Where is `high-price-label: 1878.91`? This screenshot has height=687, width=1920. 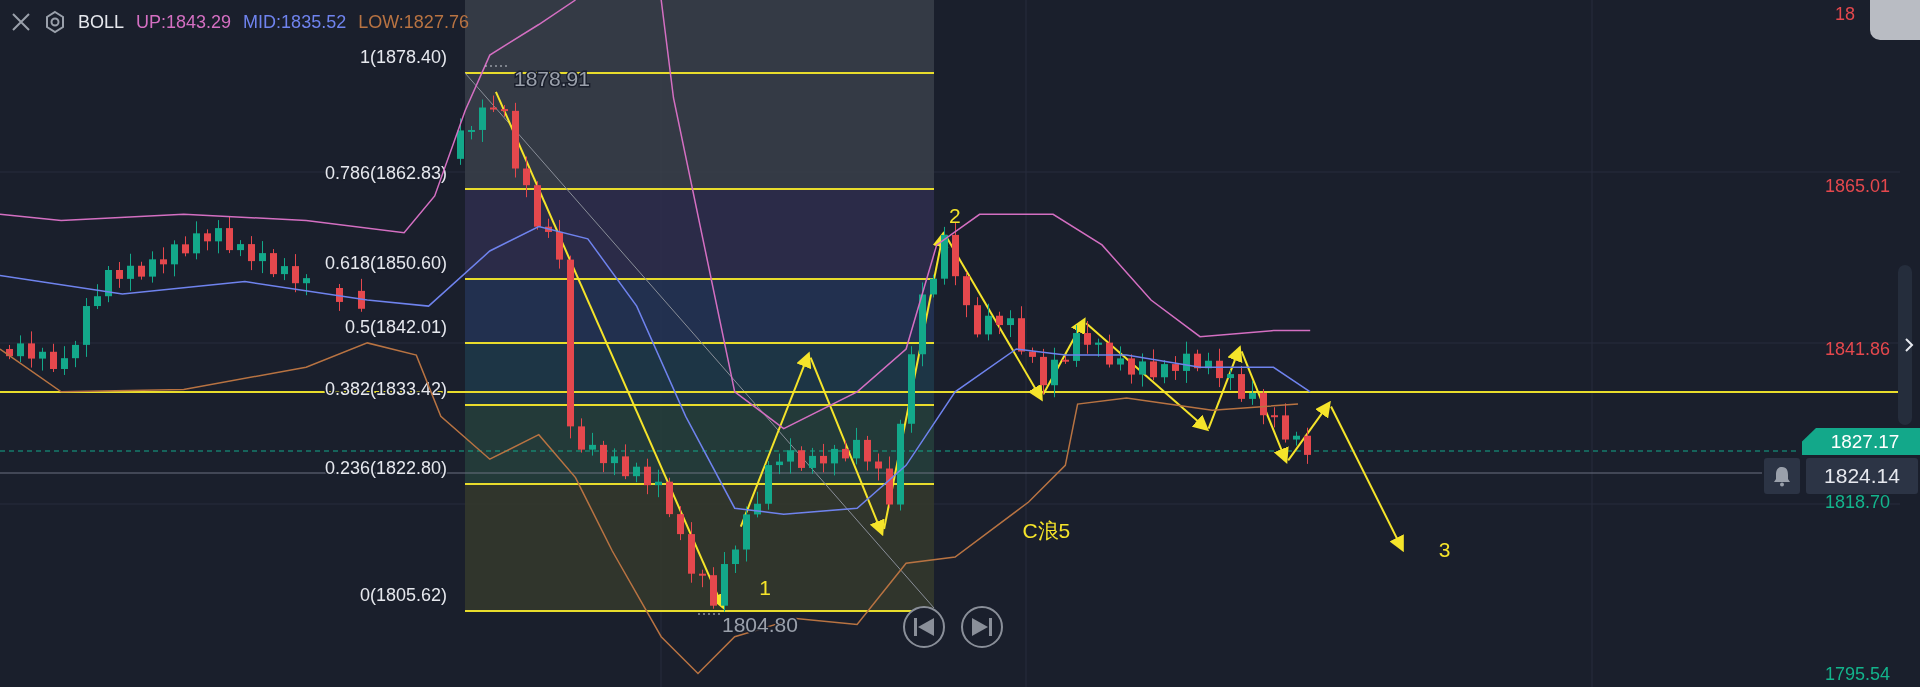
high-price-label: 1878.91 is located at coordinates (552, 78).